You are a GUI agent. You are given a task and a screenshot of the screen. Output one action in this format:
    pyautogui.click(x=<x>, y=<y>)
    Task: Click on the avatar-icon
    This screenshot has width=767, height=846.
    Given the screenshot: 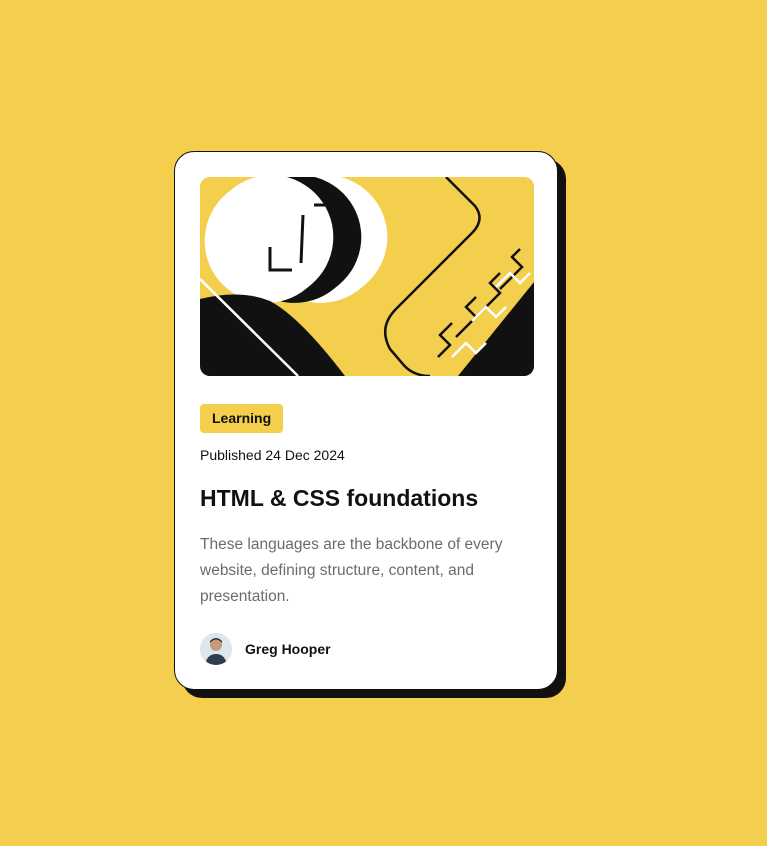 What is the action you would take?
    pyautogui.click(x=216, y=649)
    